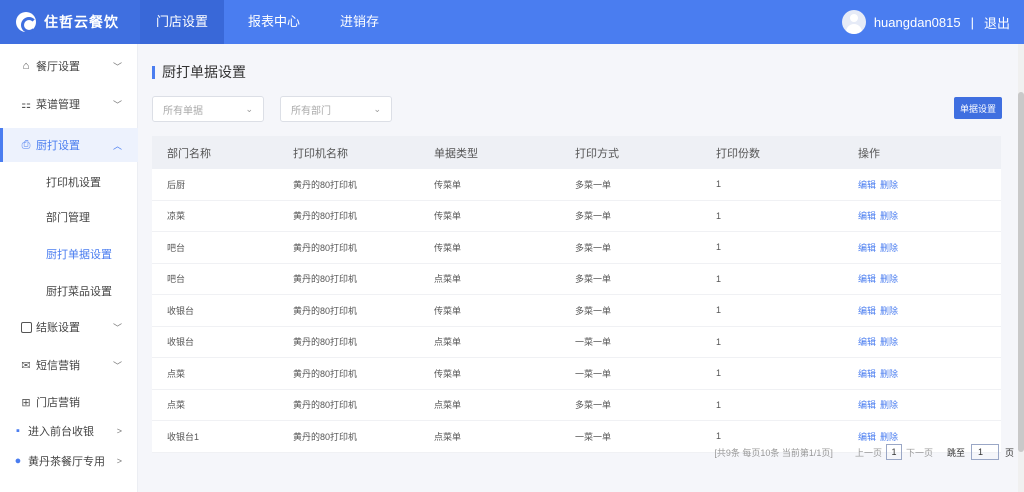  Describe the element at coordinates (597, 153) in the screenshot. I see `header-print-mode: 打印方式` at that location.